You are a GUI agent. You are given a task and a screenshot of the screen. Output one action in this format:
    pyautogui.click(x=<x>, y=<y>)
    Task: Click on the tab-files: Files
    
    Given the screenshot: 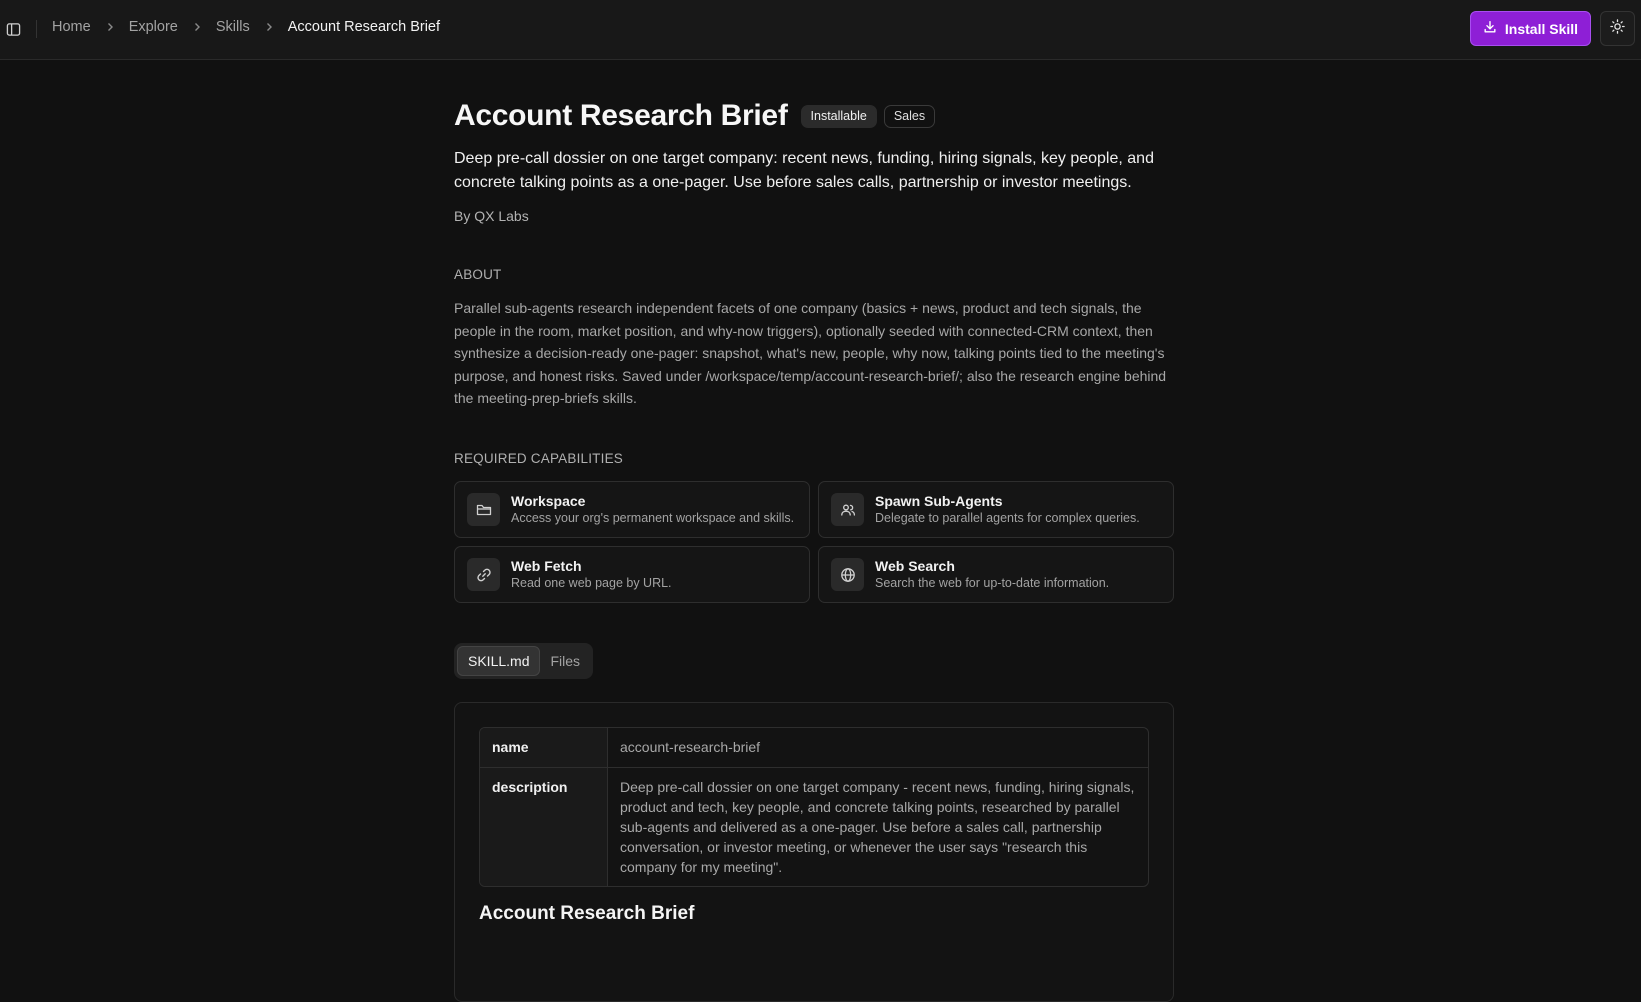 What is the action you would take?
    pyautogui.click(x=565, y=661)
    